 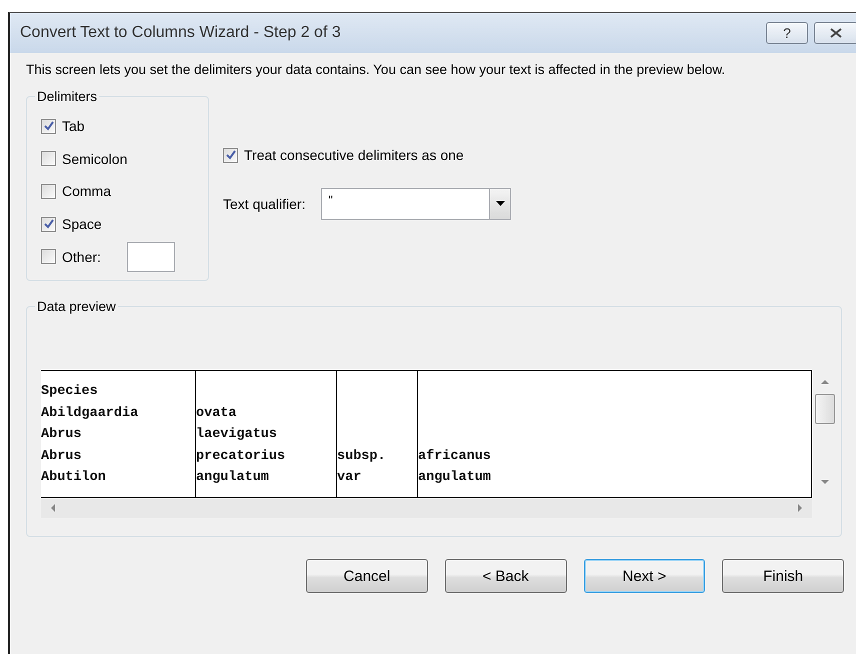 What do you see at coordinates (645, 576) in the screenshot?
I see `wizard-button: Next >` at bounding box center [645, 576].